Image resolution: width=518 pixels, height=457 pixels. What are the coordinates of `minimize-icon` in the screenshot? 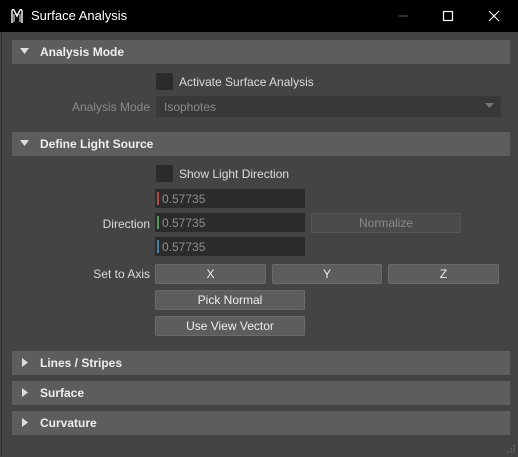 It's located at (403, 16).